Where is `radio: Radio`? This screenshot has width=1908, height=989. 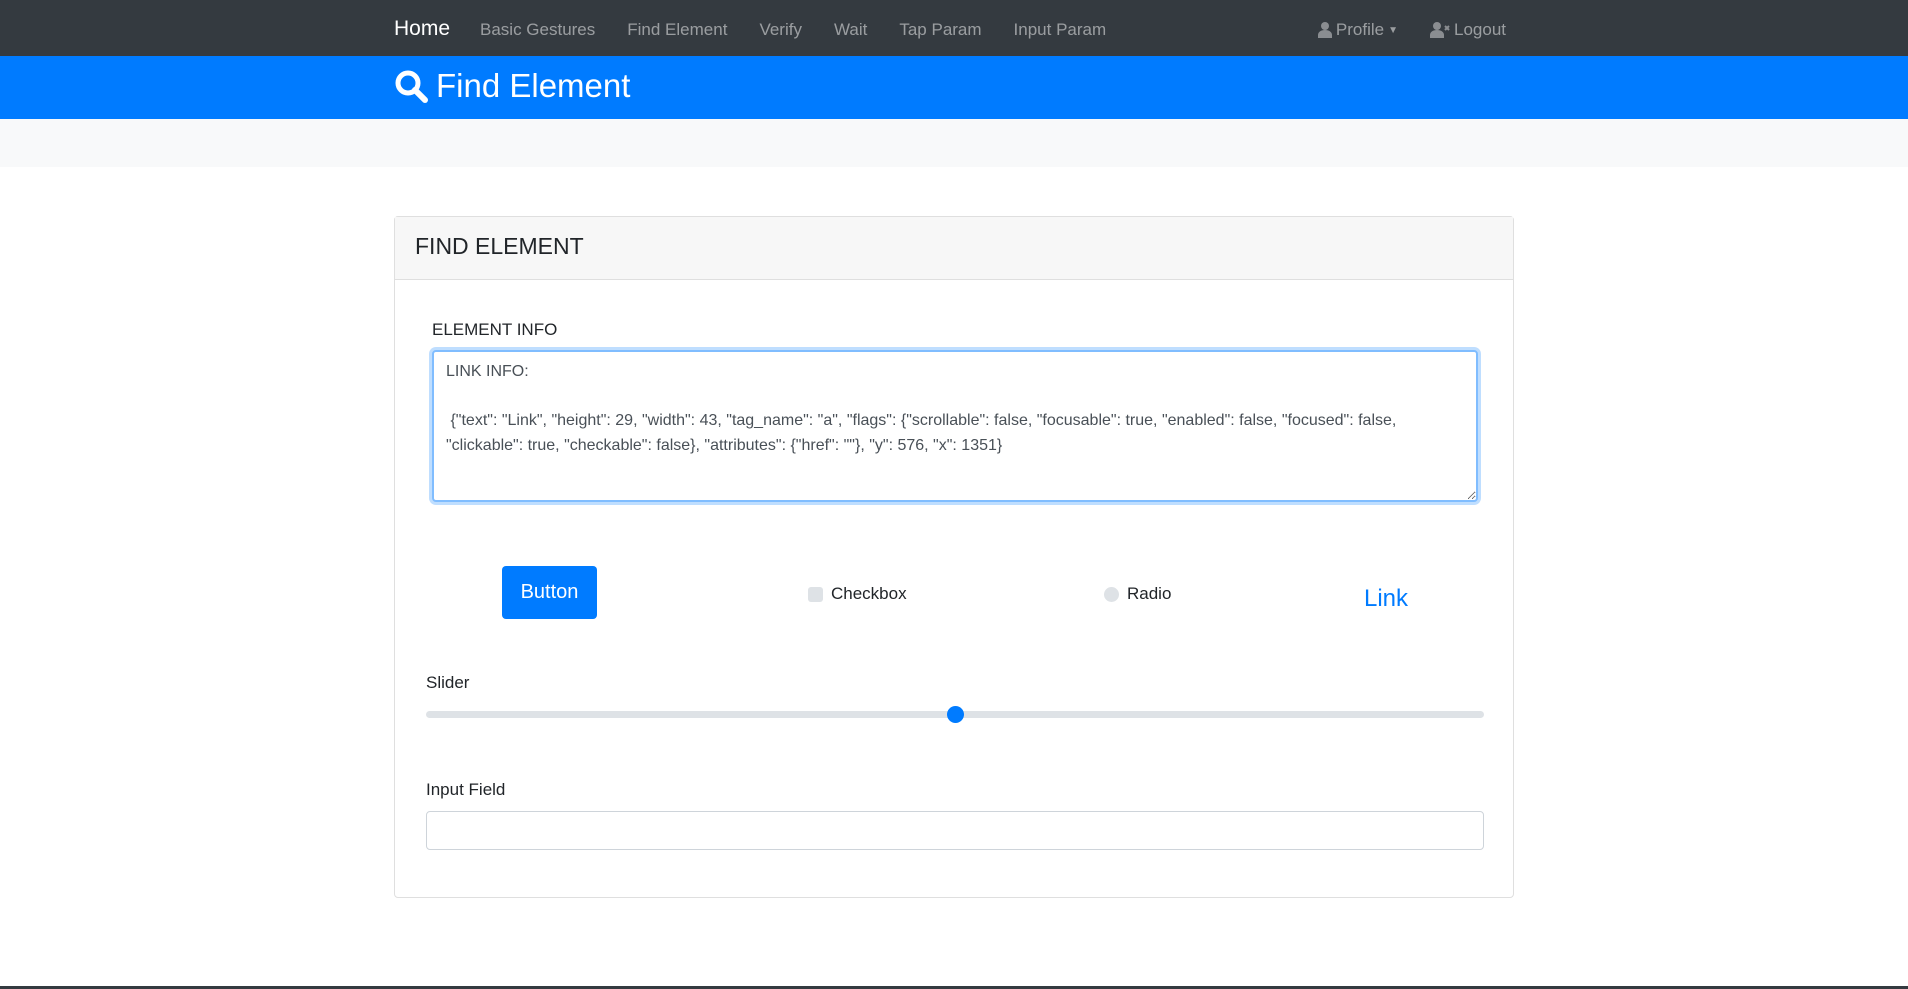
radio: Radio is located at coordinates (1137, 594).